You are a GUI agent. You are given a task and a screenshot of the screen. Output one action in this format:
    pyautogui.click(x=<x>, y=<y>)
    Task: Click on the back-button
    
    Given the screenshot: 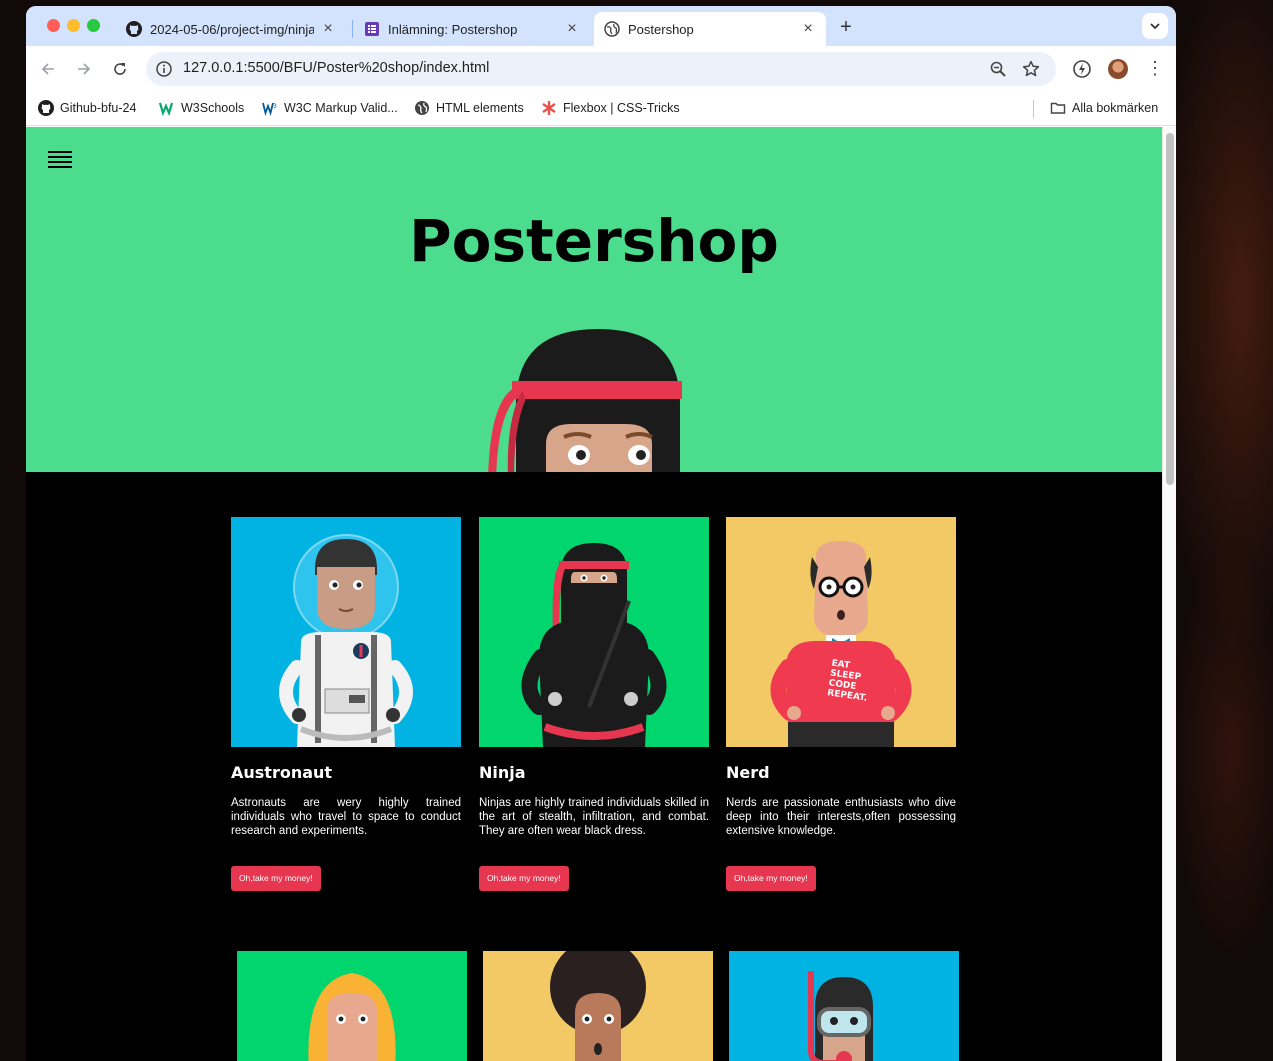 What is the action you would take?
    pyautogui.click(x=48, y=69)
    